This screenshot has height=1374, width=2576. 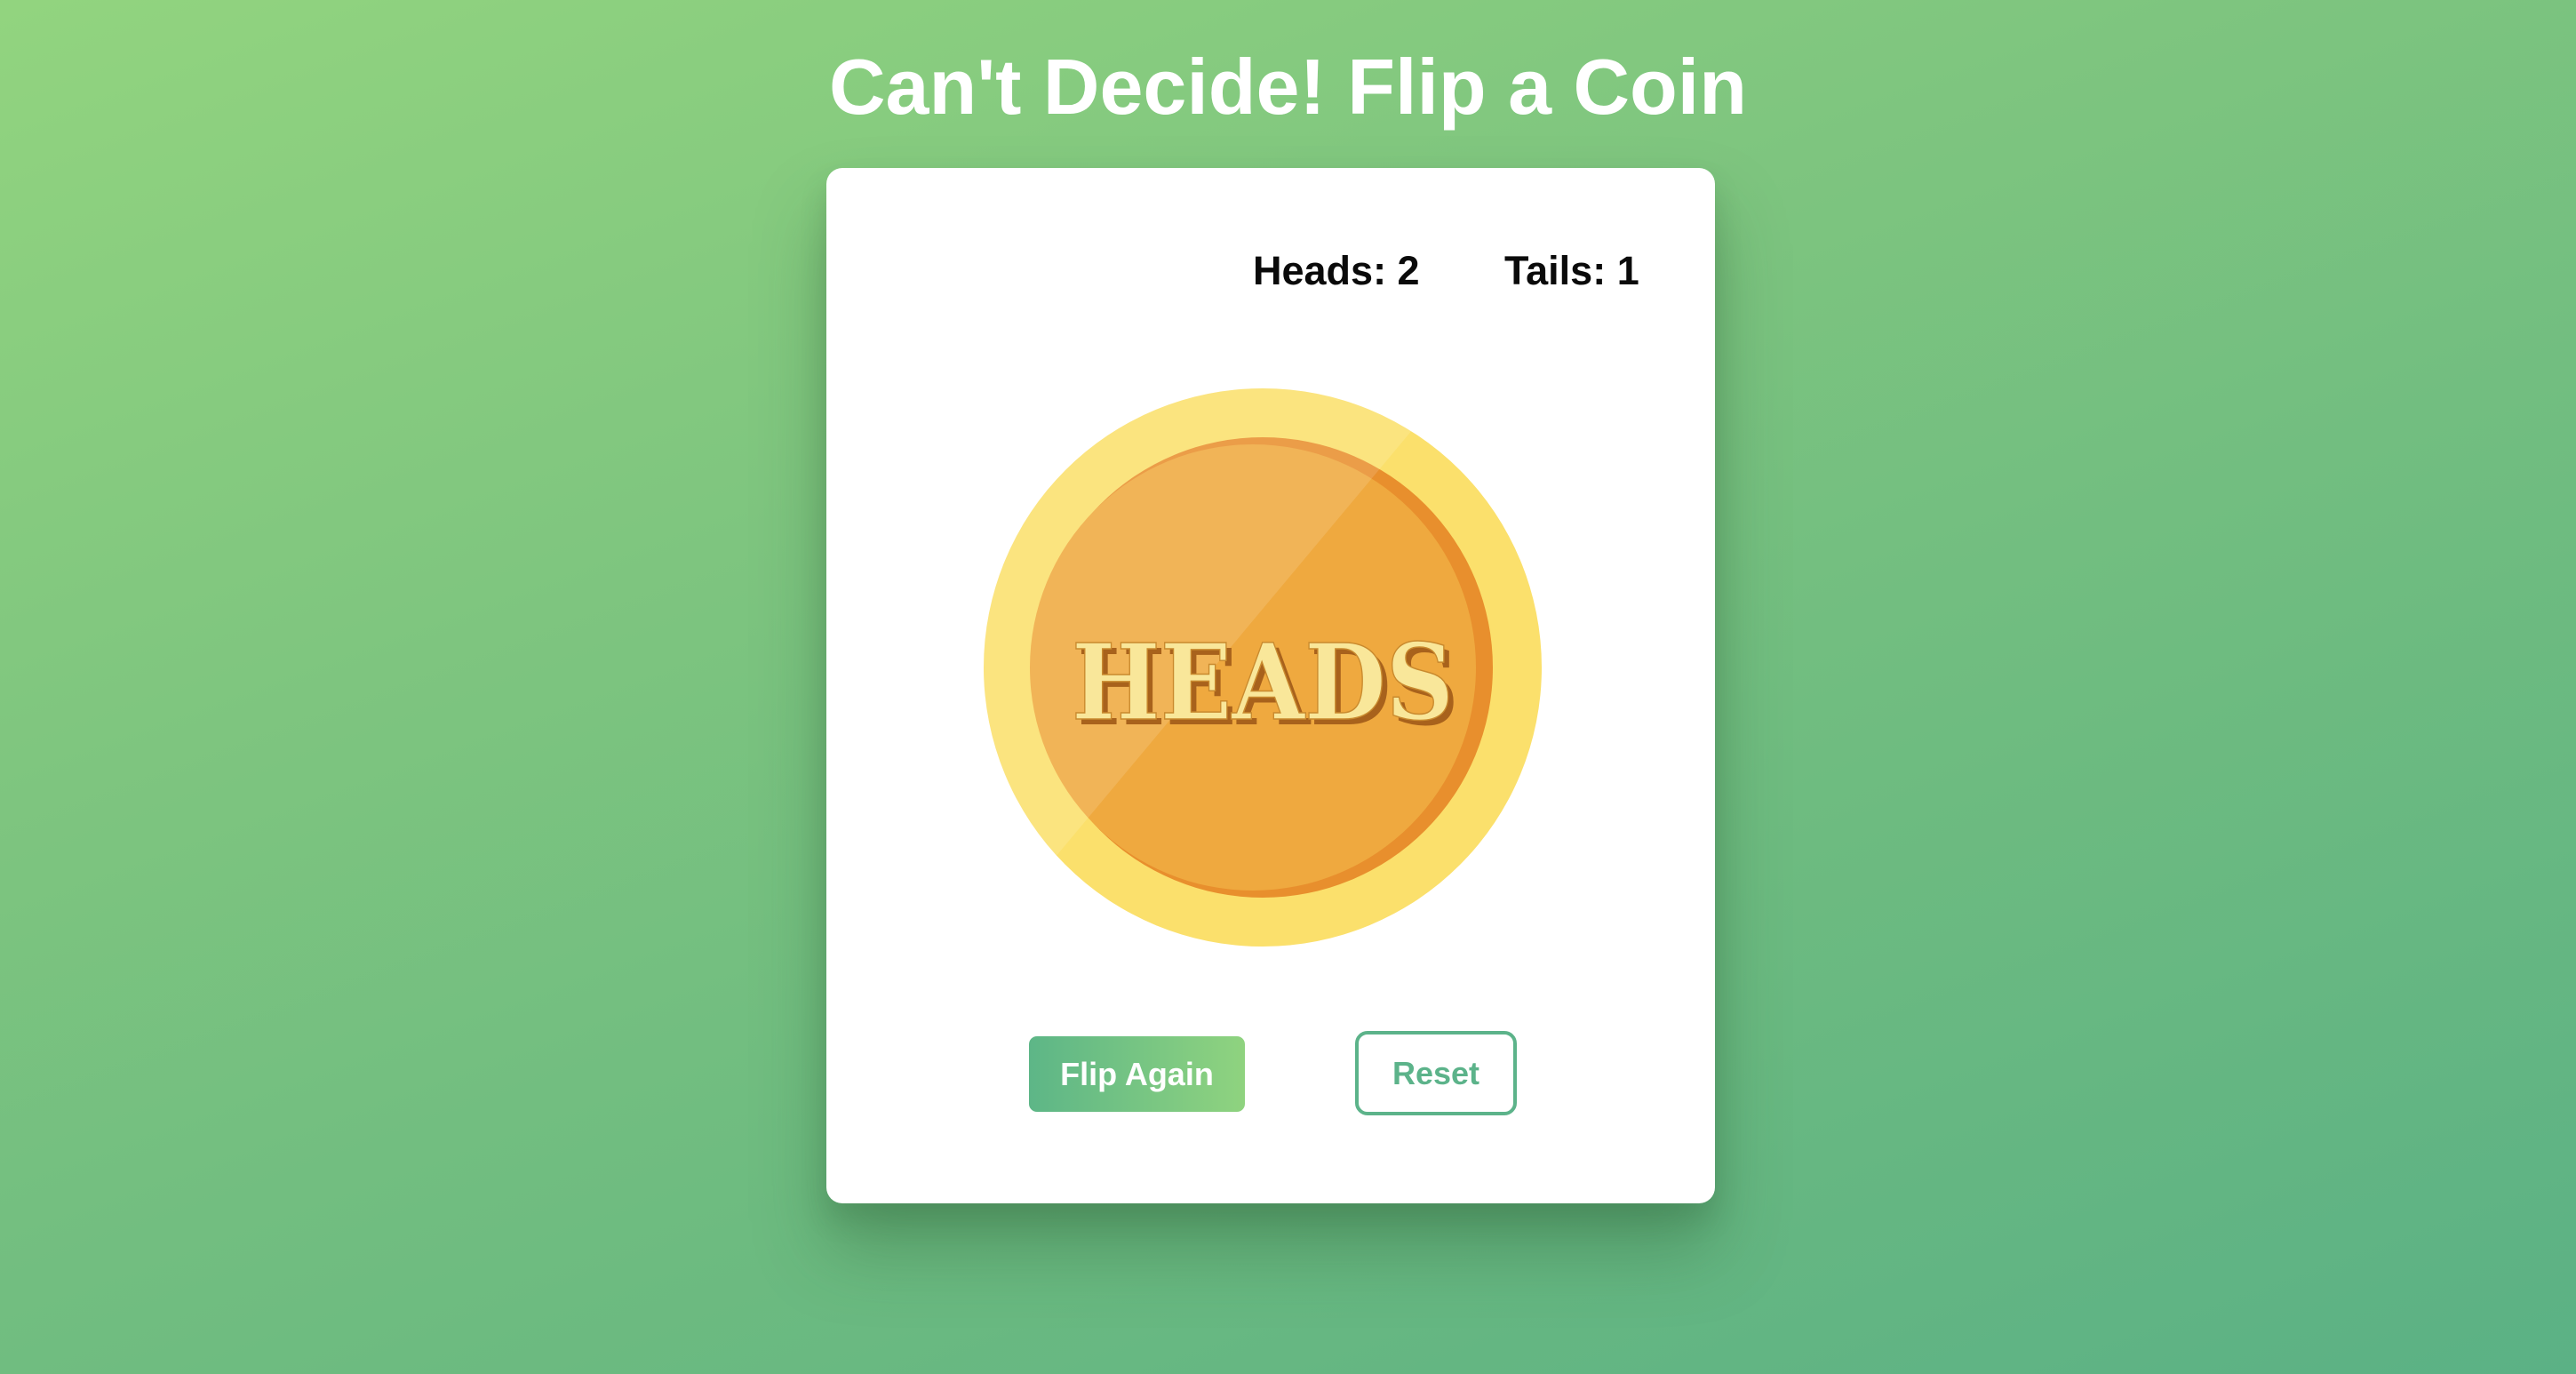 What do you see at coordinates (1137, 1074) in the screenshot?
I see `flip-again-button: Flip Again` at bounding box center [1137, 1074].